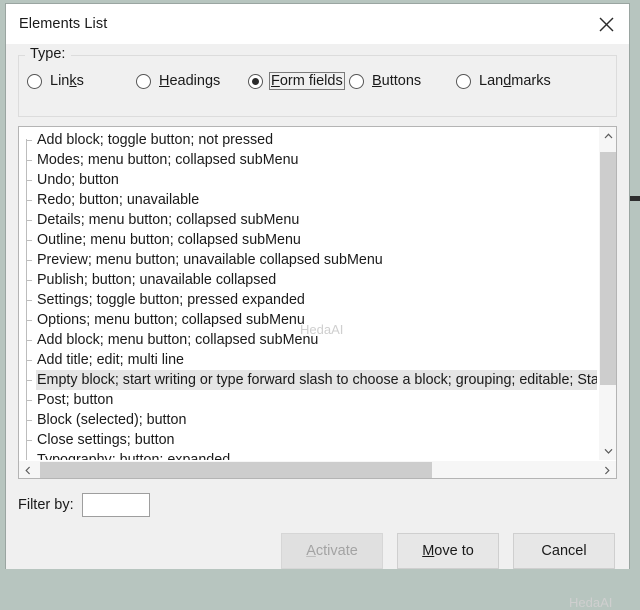  I want to click on list-item-label: Add title; edit; multi line, so click(111, 360).